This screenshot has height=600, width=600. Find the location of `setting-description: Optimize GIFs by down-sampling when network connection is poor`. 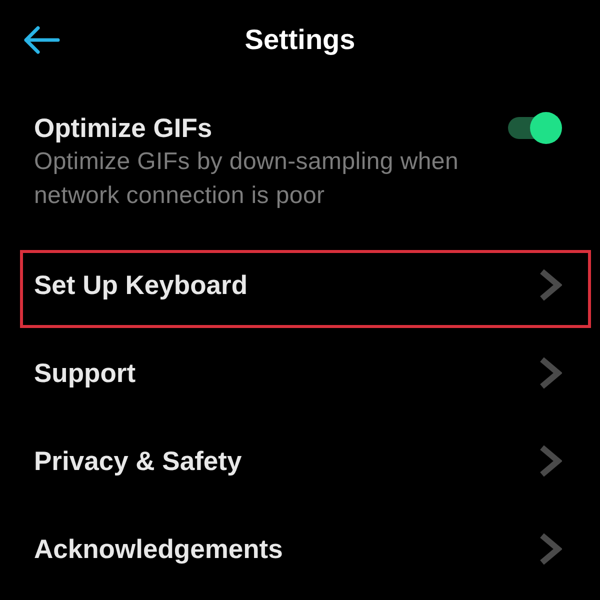

setting-description: Optimize GIFs by down-sampling when network connection is poor is located at coordinates (247, 179).